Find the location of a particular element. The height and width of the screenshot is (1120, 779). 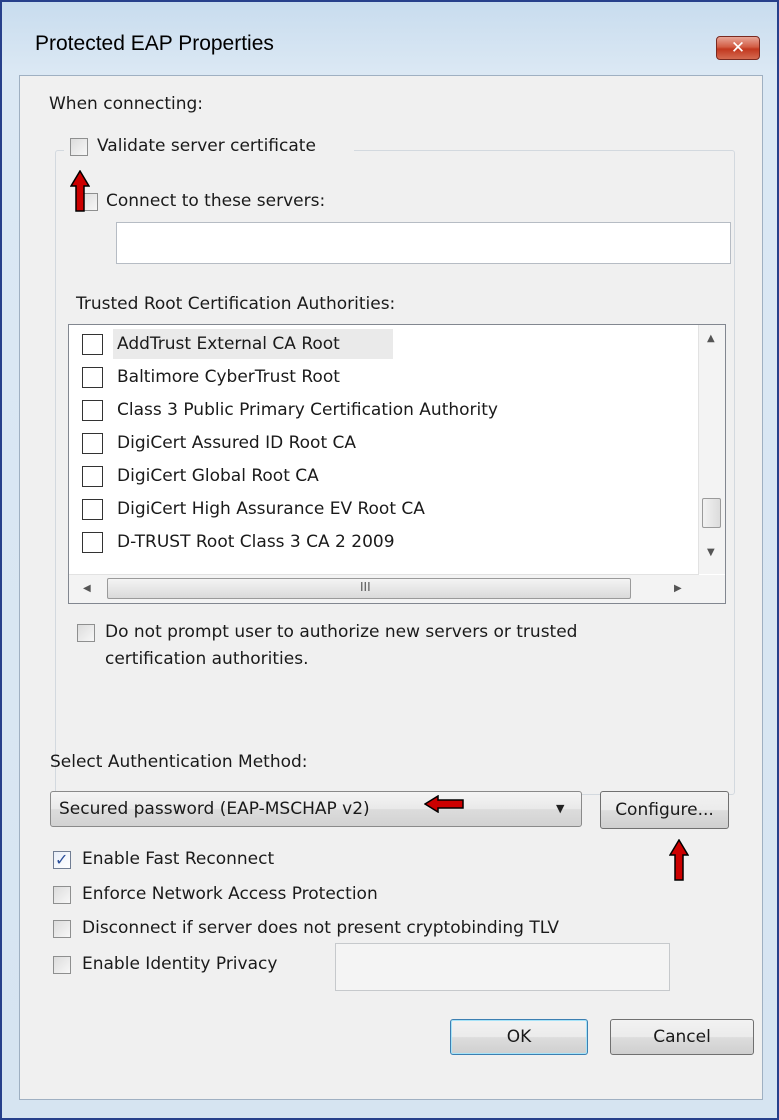

list-item: Baltimore CyberTrust Root is located at coordinates (379, 377).